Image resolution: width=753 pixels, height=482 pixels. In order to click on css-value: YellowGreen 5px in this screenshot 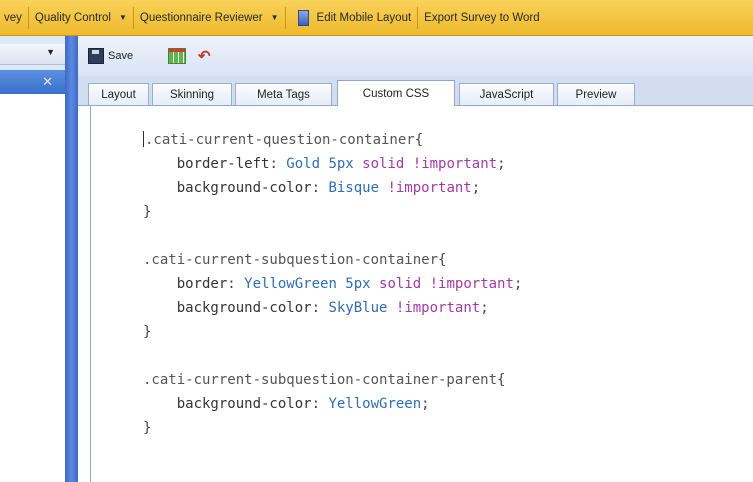, I will do `click(307, 284)`.